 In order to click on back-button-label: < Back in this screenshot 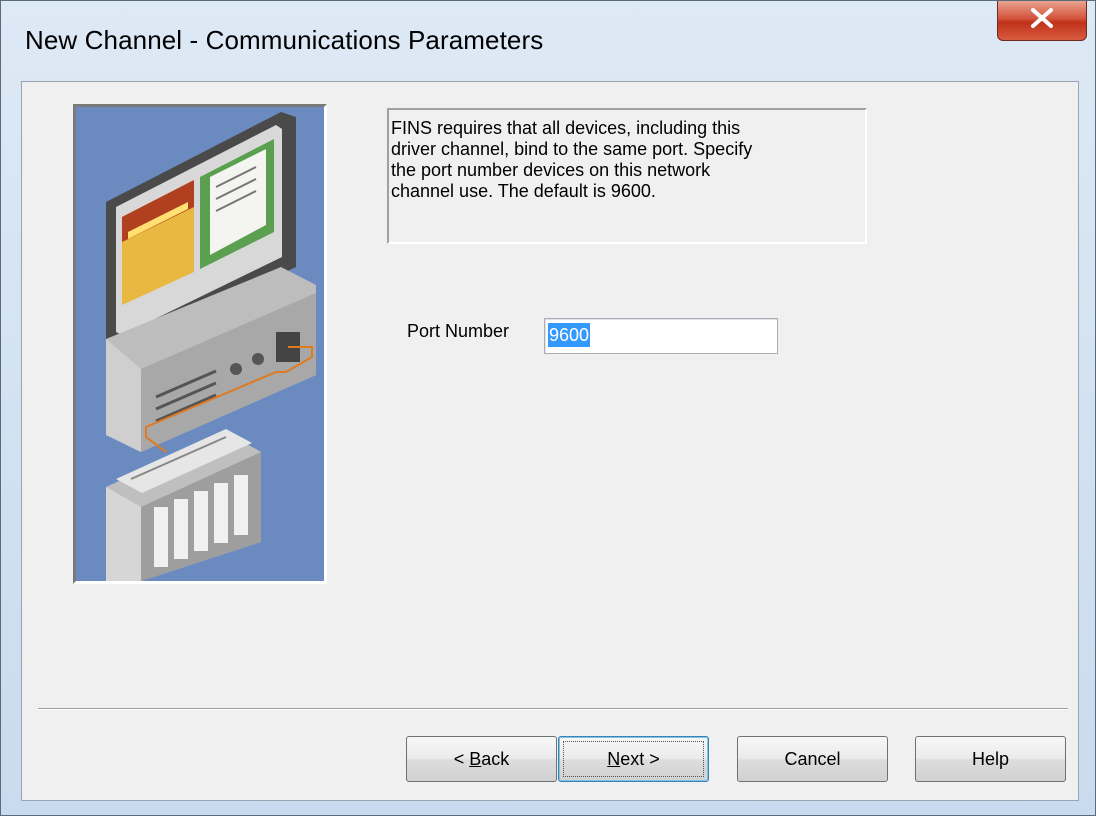, I will do `click(481, 758)`.